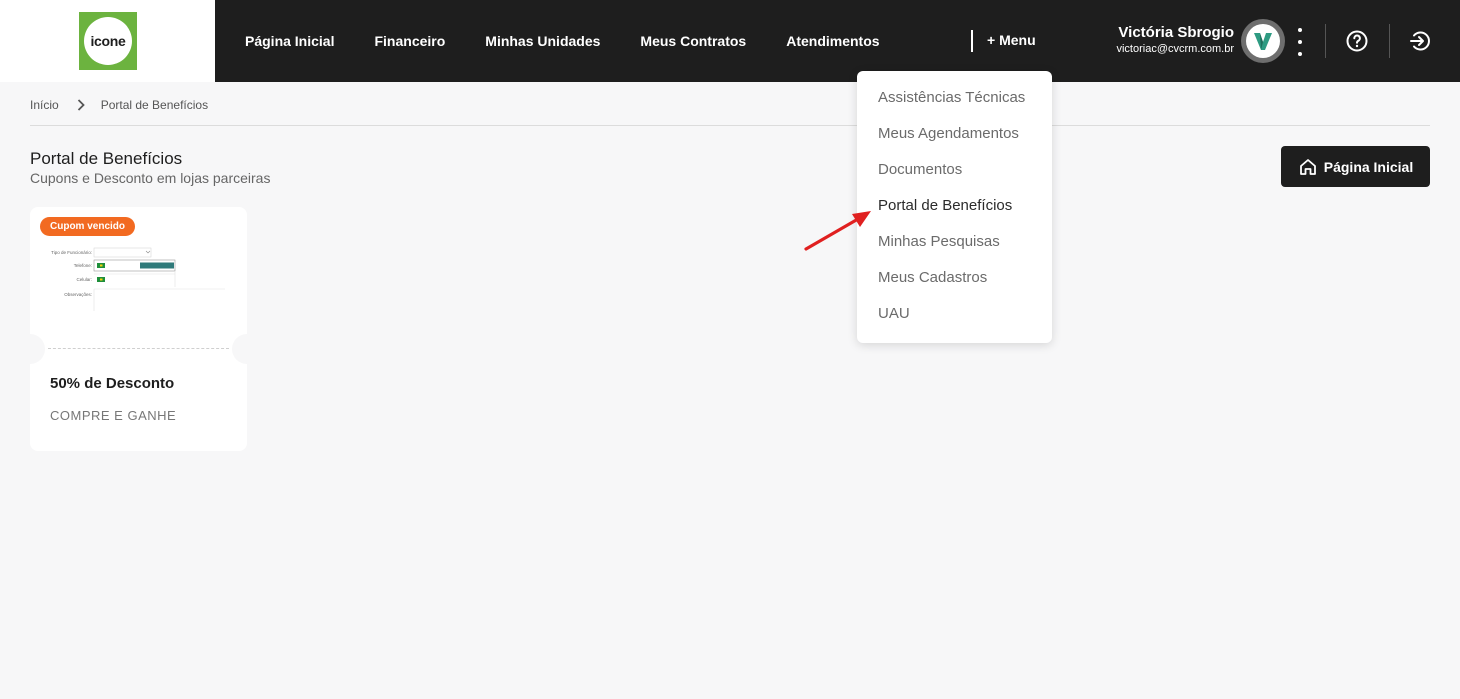  Describe the element at coordinates (71, 252) in the screenshot. I see `thumb-label-1: Tipo de Funcionário:` at that location.